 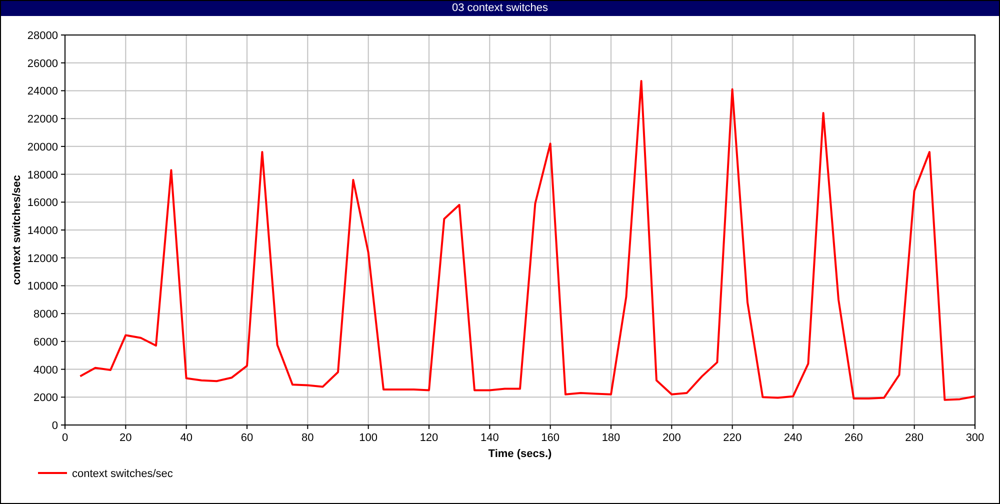 I want to click on x-tick-label: 80, so click(x=308, y=438).